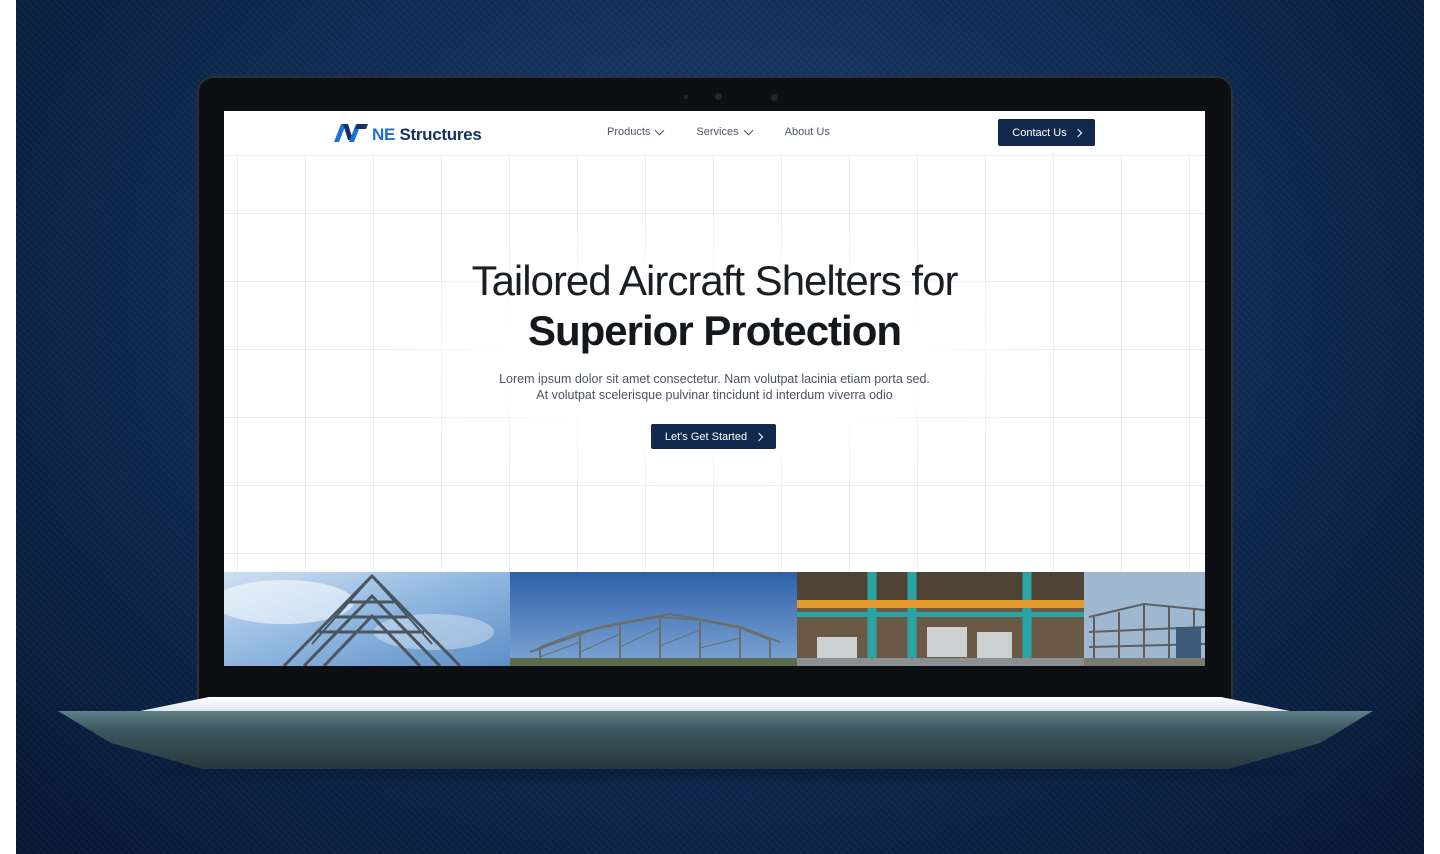 The width and height of the screenshot is (1440, 854). I want to click on get-started-button: Let's Get Started, so click(713, 436).